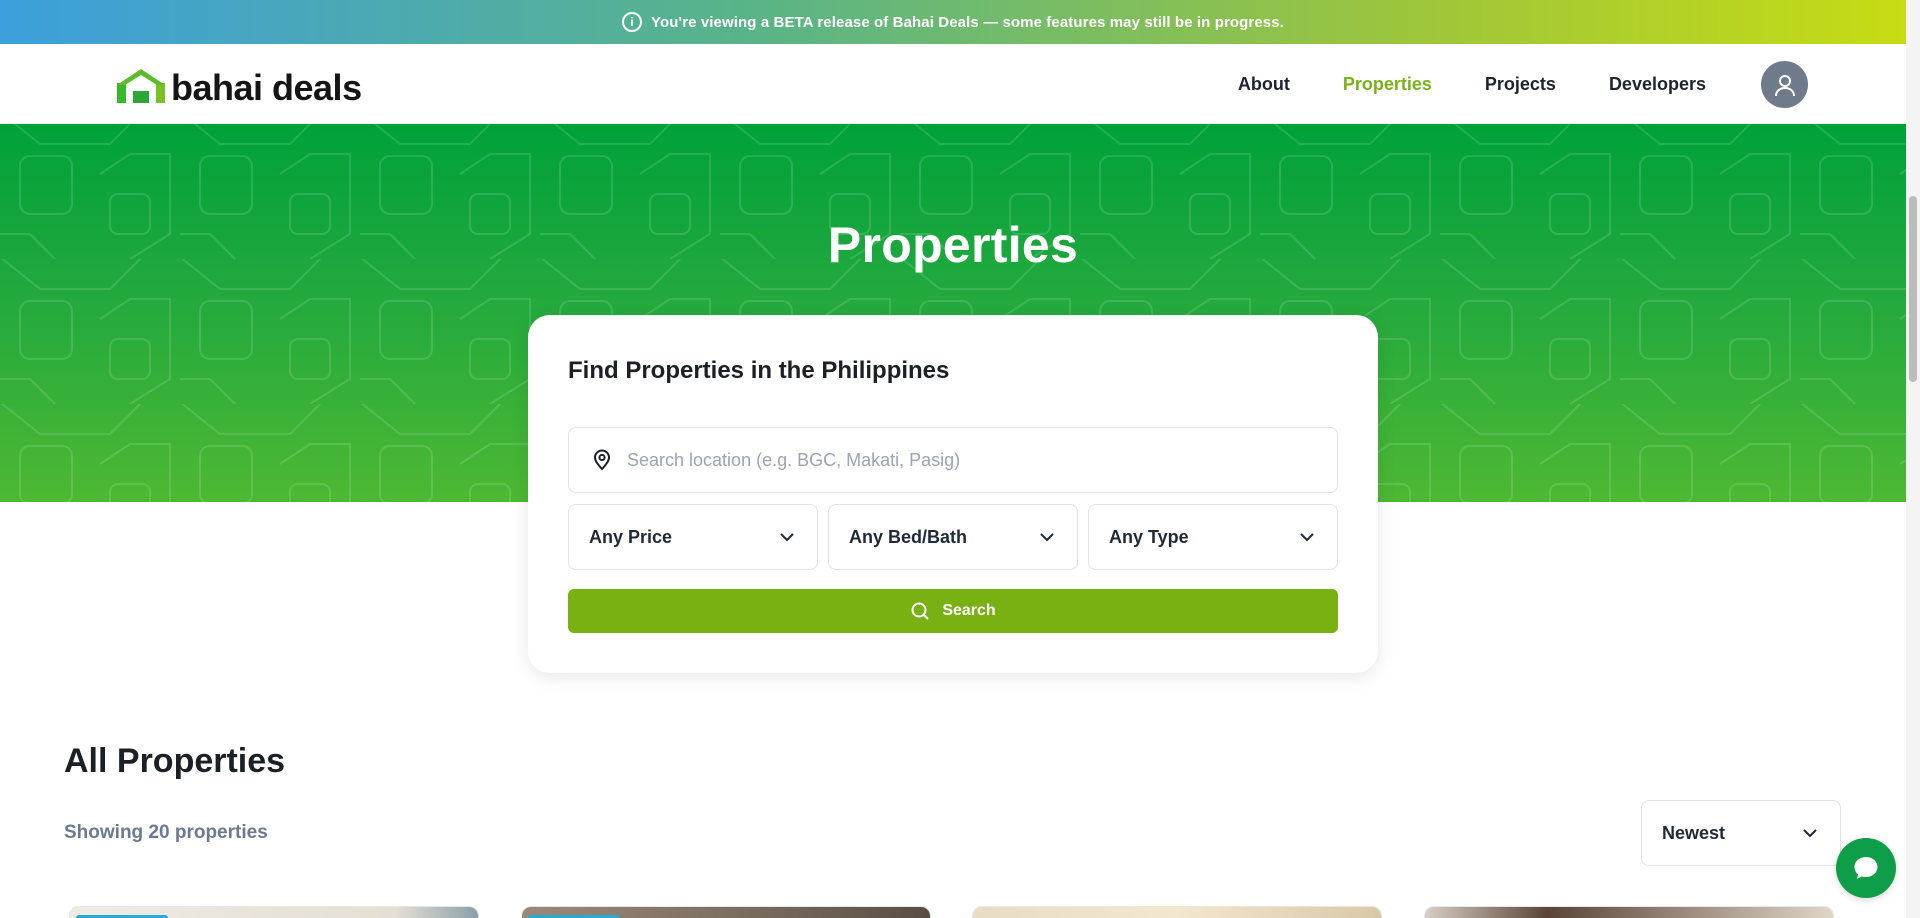 The image size is (1920, 918). I want to click on logo-text: bahai deals, so click(266, 87).